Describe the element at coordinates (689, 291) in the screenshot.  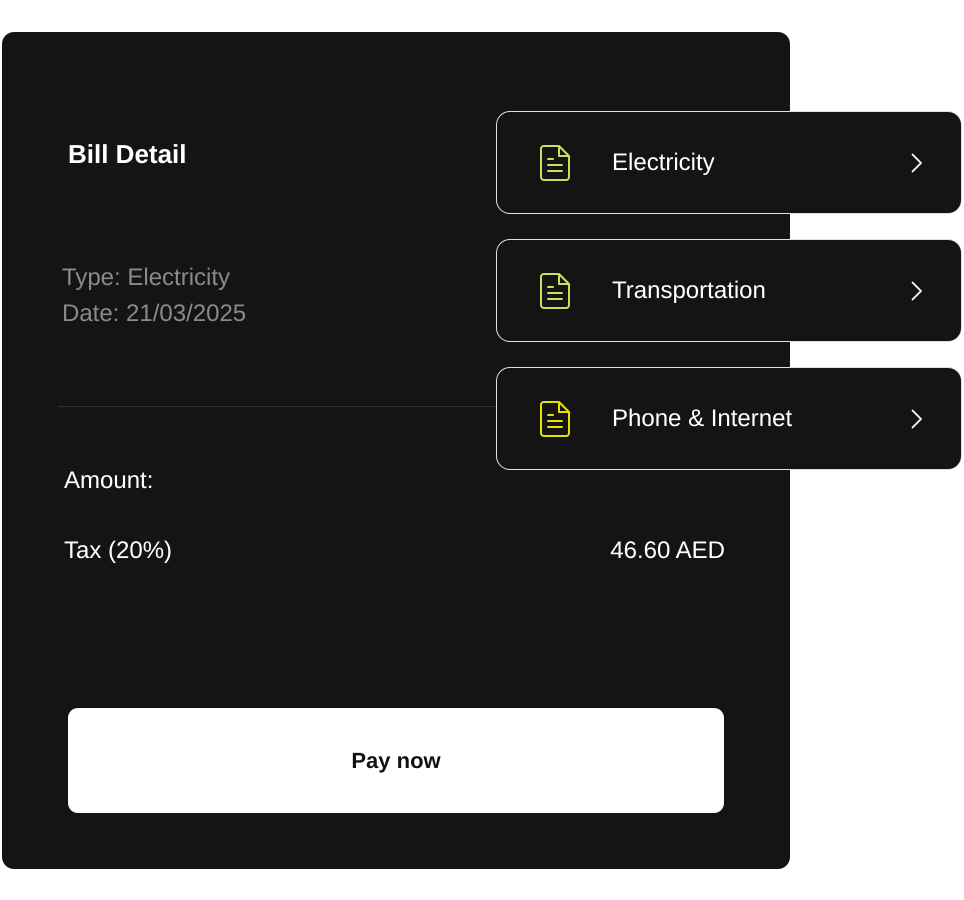
I see `item-label: Transportation` at that location.